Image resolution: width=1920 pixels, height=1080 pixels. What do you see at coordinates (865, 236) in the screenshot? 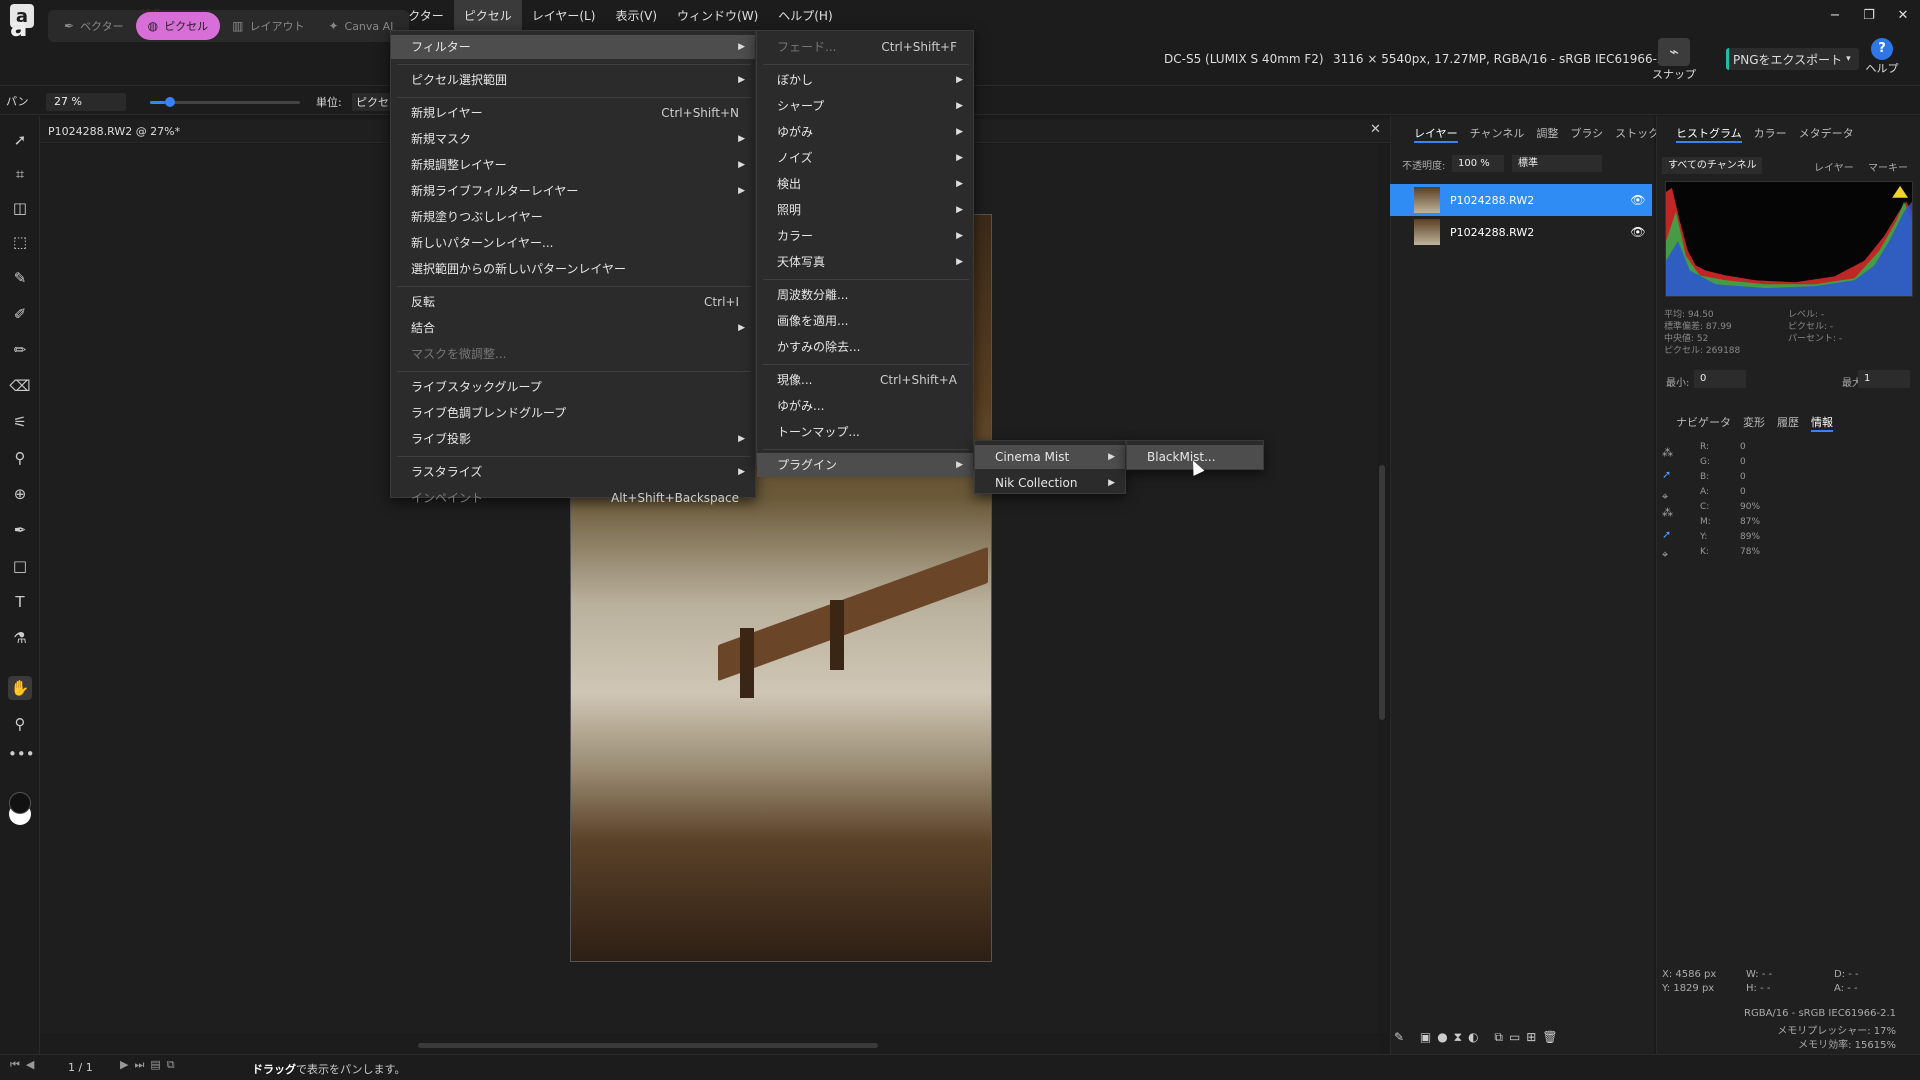
I see `menu-item: カラー ▶` at bounding box center [865, 236].